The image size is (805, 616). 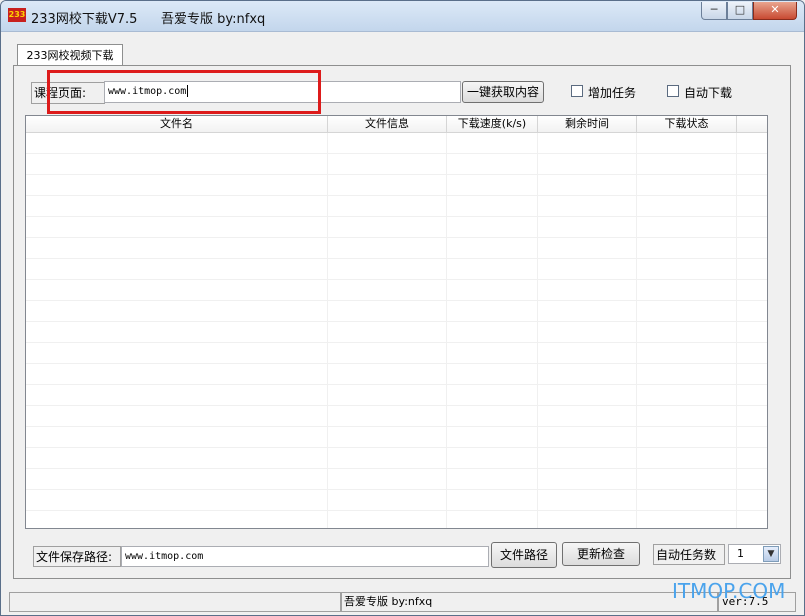 What do you see at coordinates (687, 124) in the screenshot?
I see `column-header-status: 下载状态` at bounding box center [687, 124].